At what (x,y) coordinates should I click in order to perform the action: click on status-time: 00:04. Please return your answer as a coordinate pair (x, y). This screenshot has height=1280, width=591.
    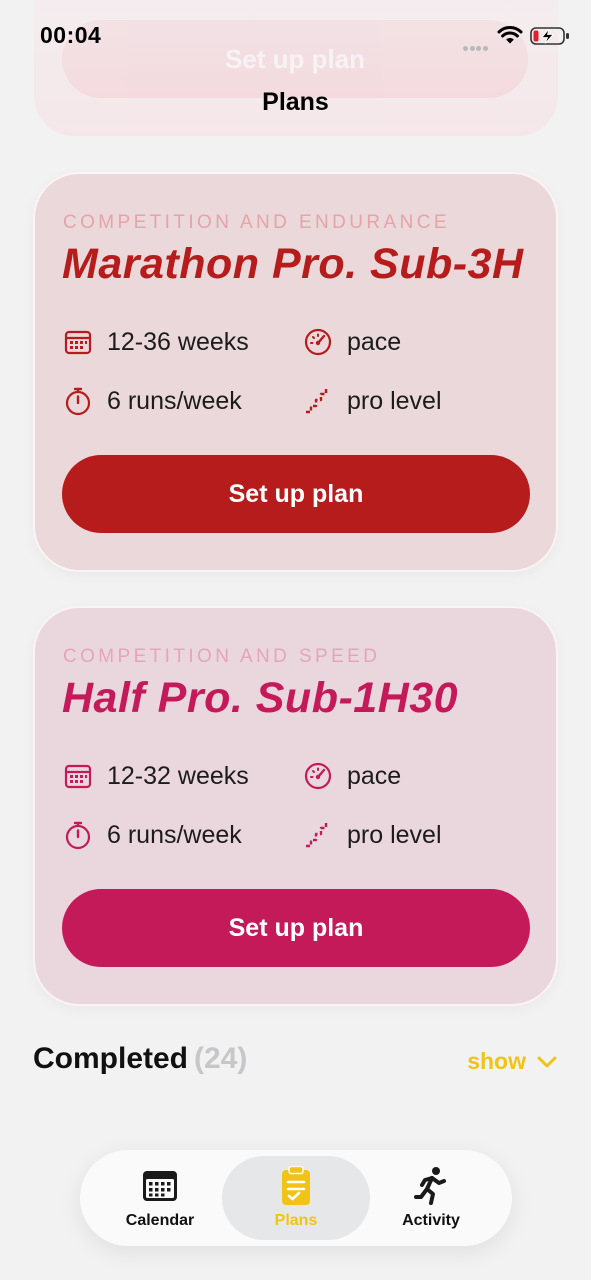
    Looking at the image, I should click on (71, 35).